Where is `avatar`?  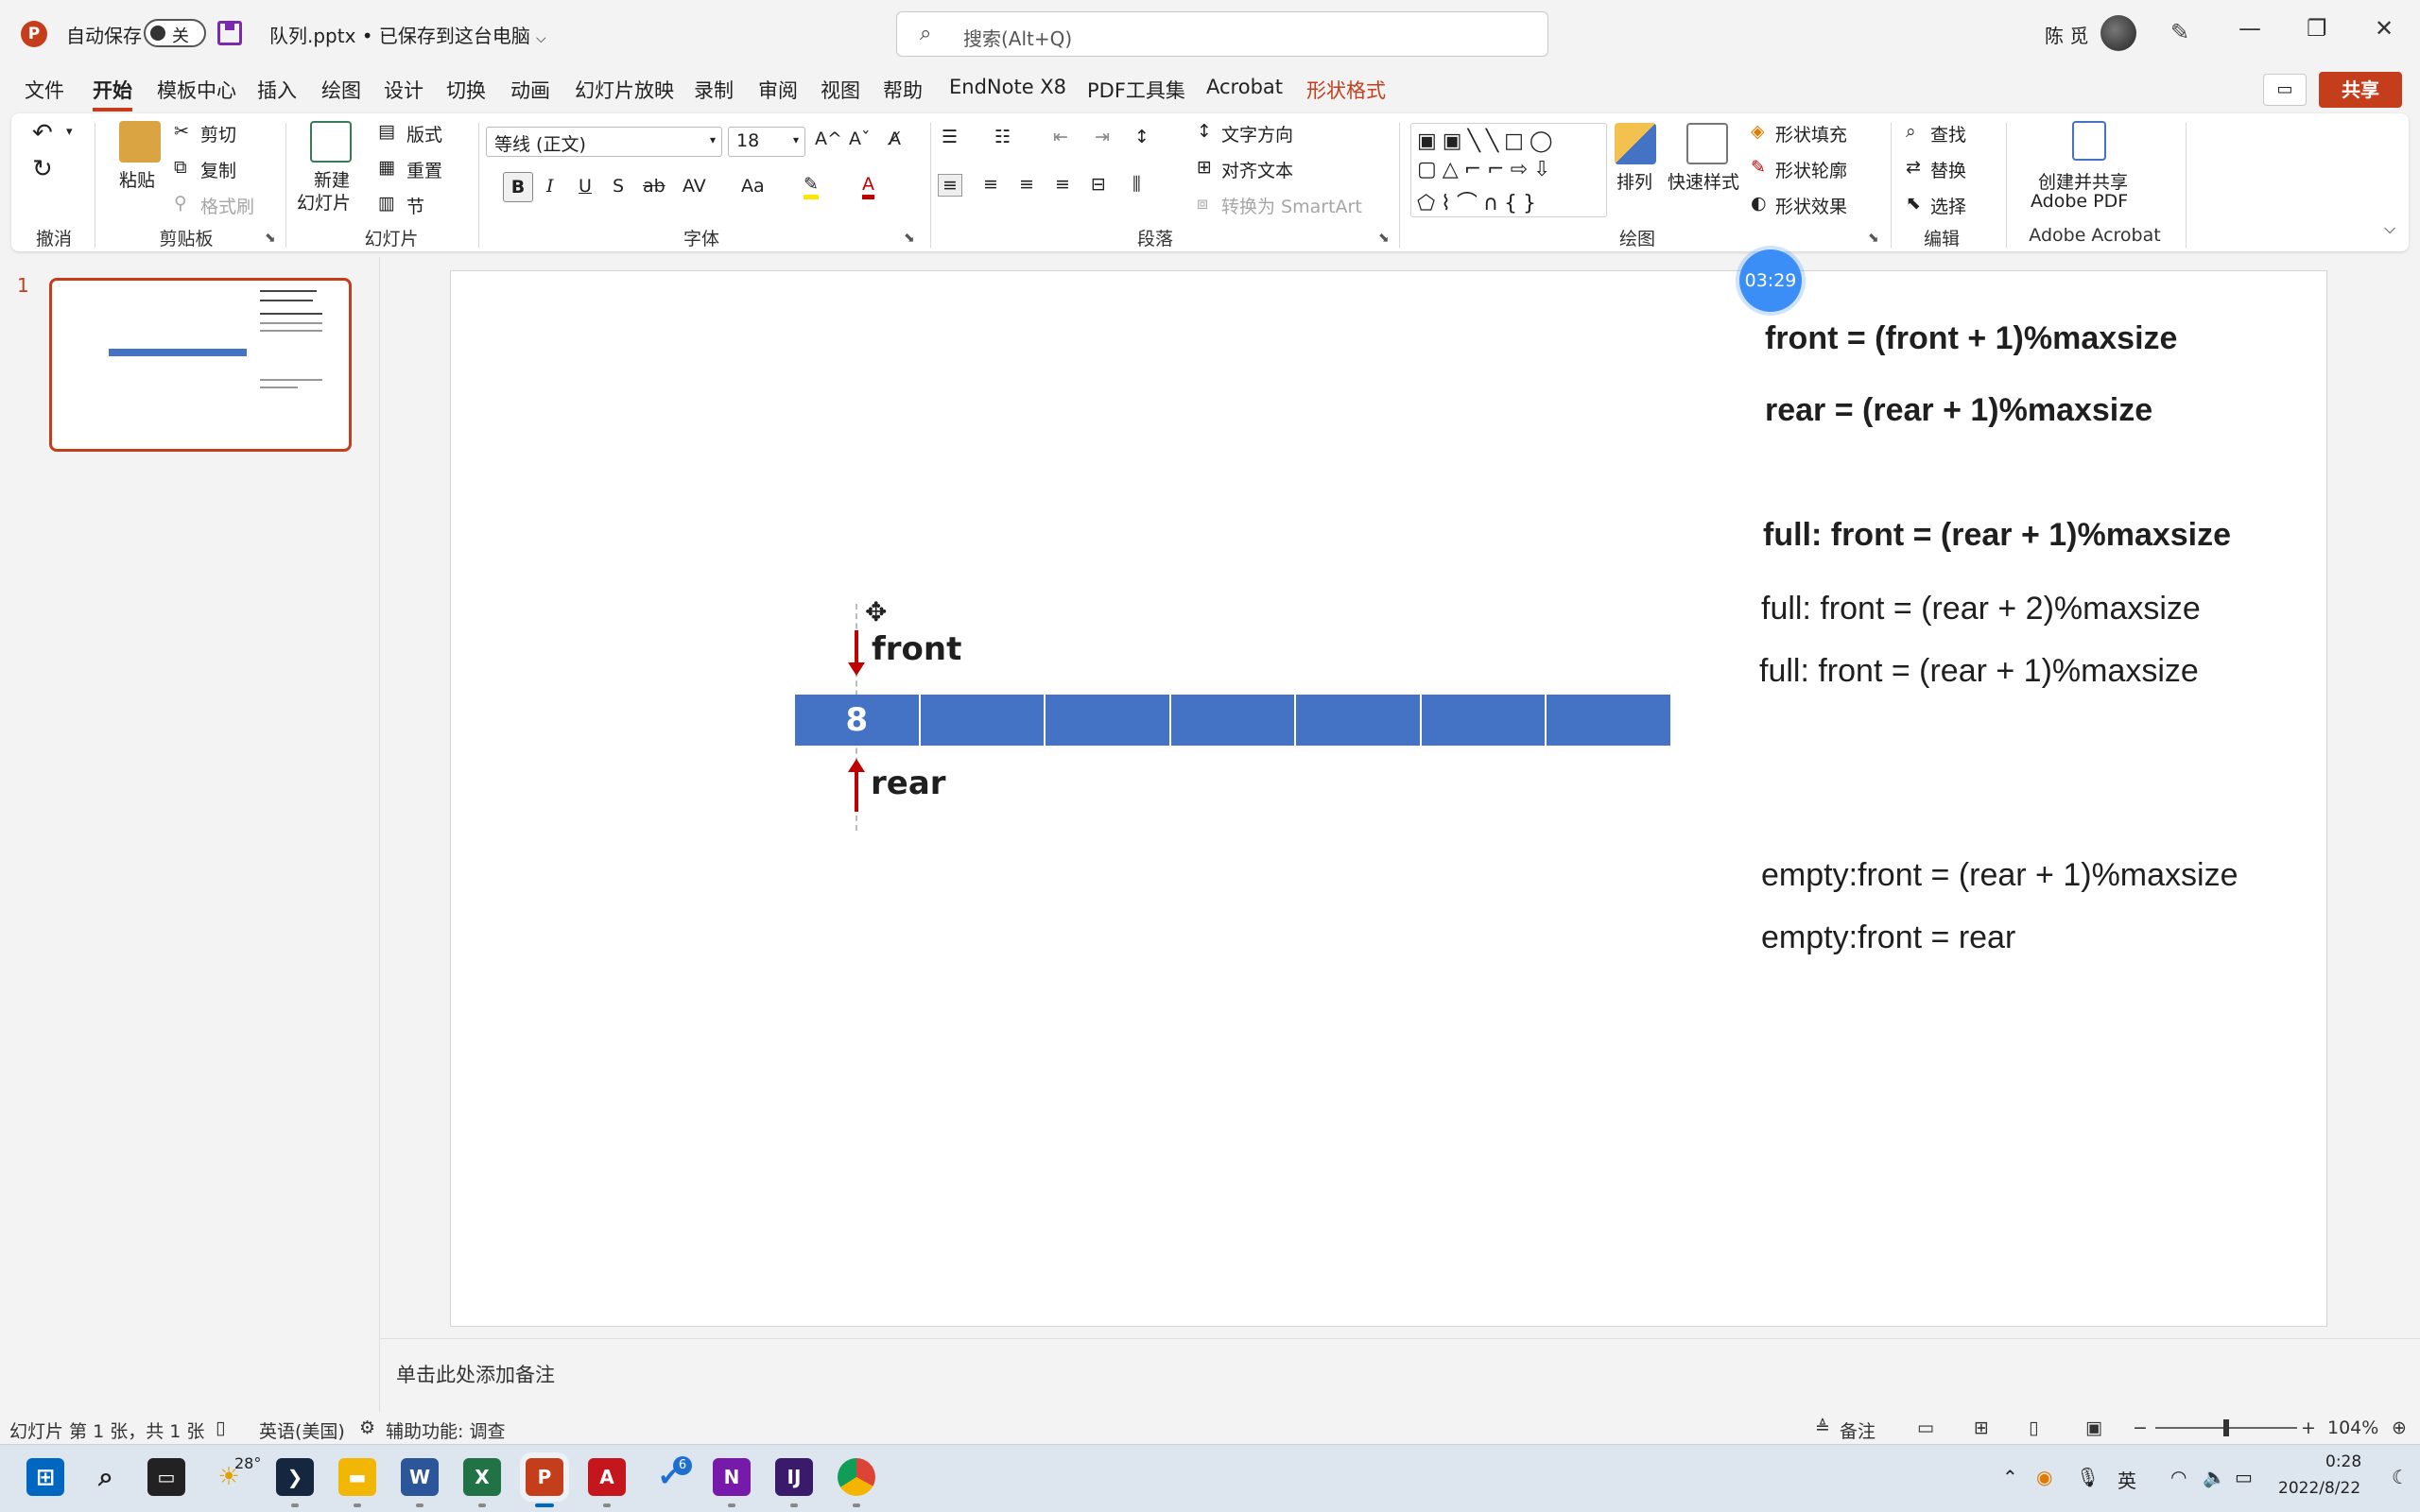
avatar is located at coordinates (2118, 33).